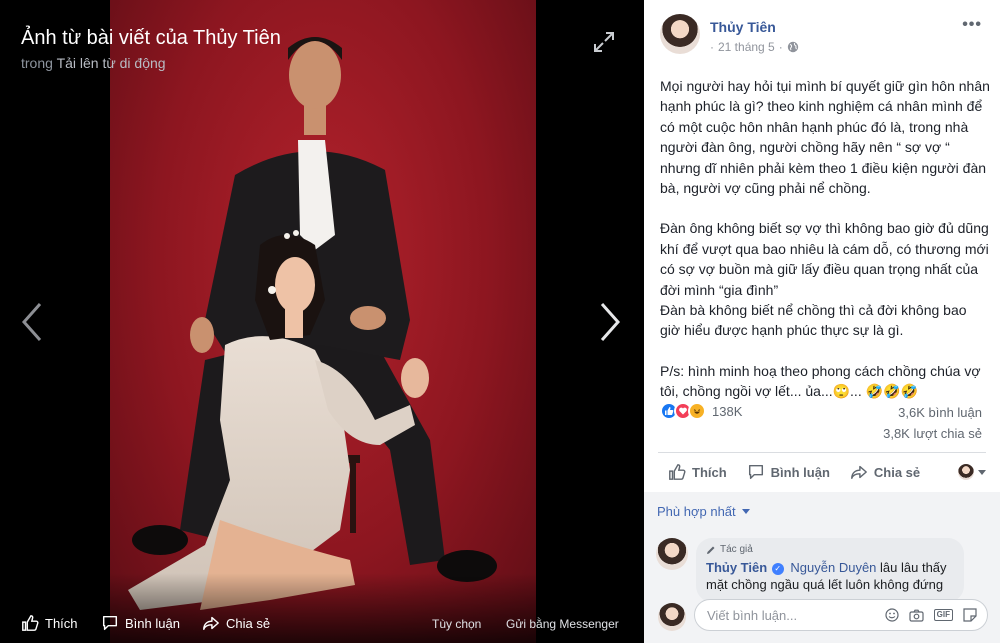  Describe the element at coordinates (711, 550) in the screenshot. I see `pencil-icon` at that location.